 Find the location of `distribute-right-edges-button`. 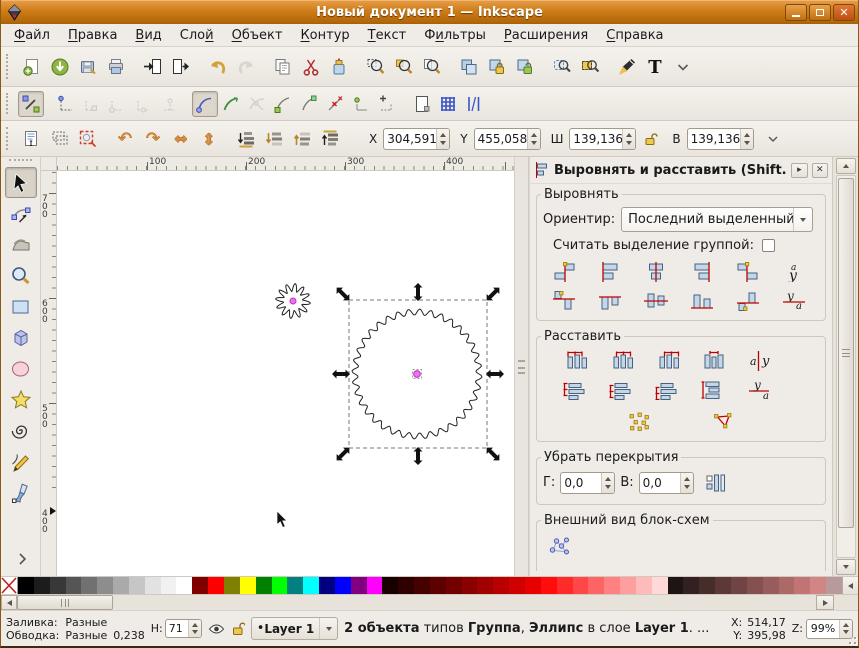

distribute-right-edges-button is located at coordinates (667, 360).